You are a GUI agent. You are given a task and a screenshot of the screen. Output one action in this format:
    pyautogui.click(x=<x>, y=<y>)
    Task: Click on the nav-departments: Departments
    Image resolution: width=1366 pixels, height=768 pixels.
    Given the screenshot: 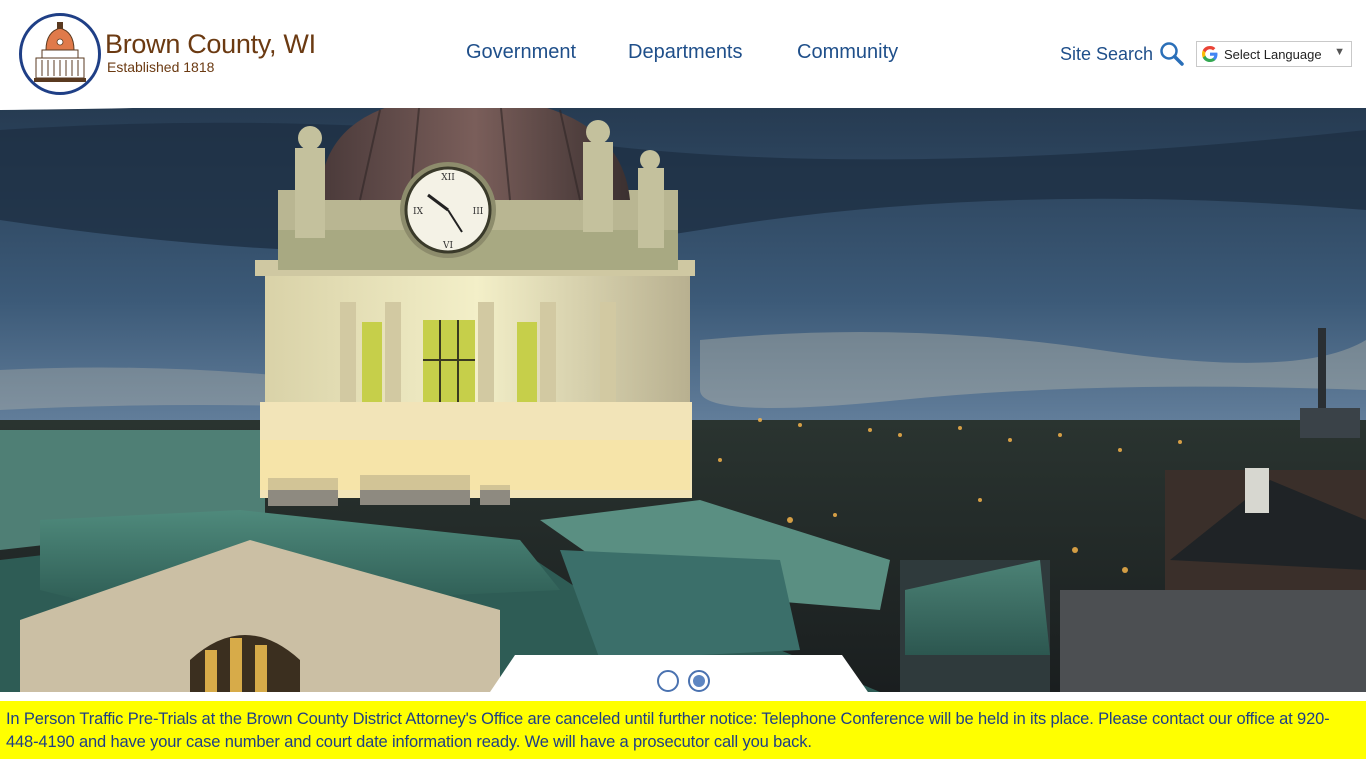 What is the action you would take?
    pyautogui.click(x=685, y=52)
    